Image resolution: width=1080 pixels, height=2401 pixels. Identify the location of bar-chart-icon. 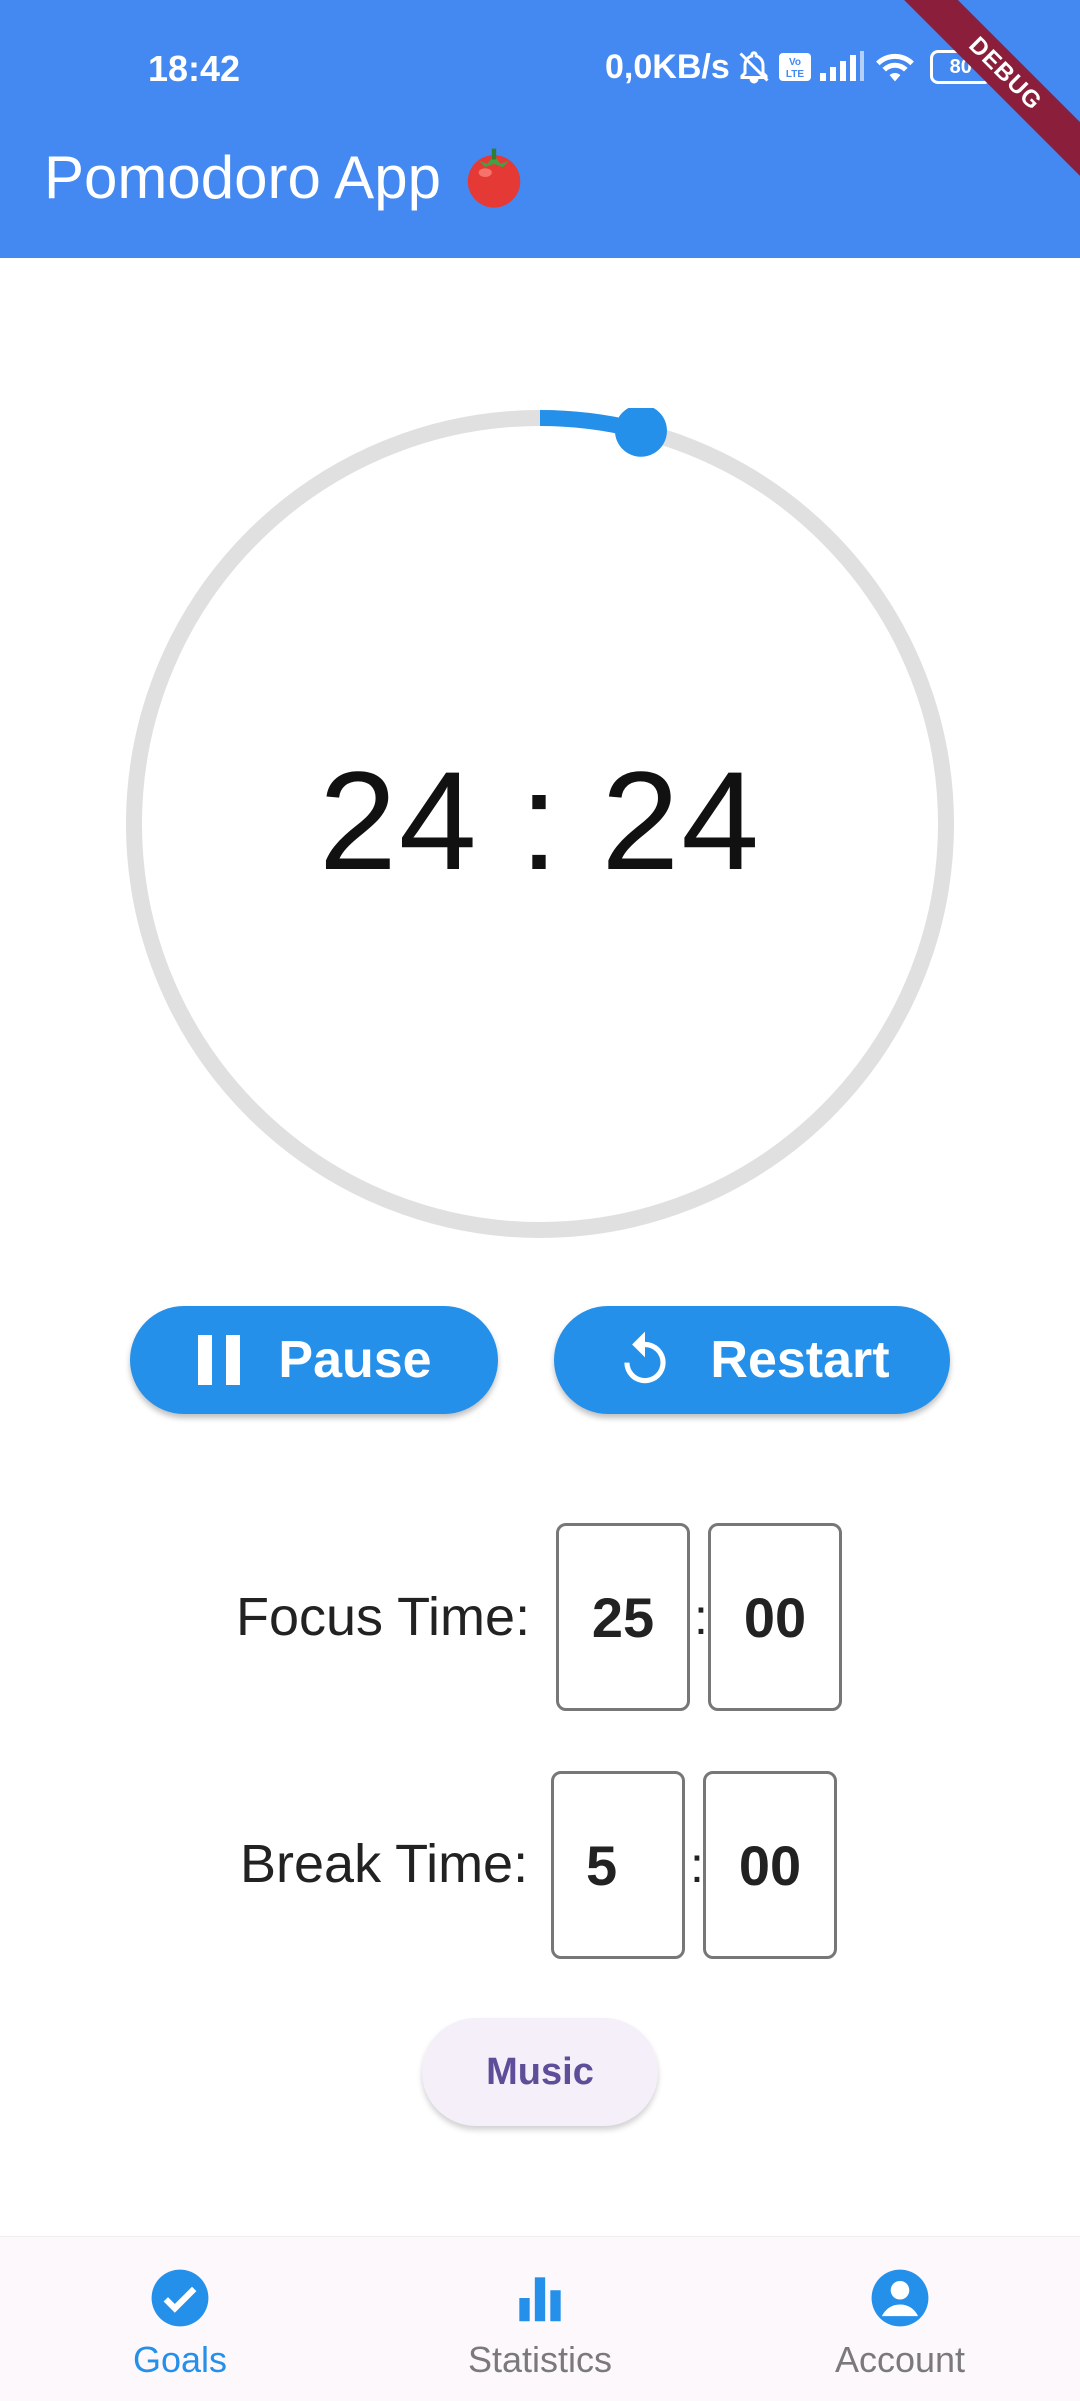
(540, 2299).